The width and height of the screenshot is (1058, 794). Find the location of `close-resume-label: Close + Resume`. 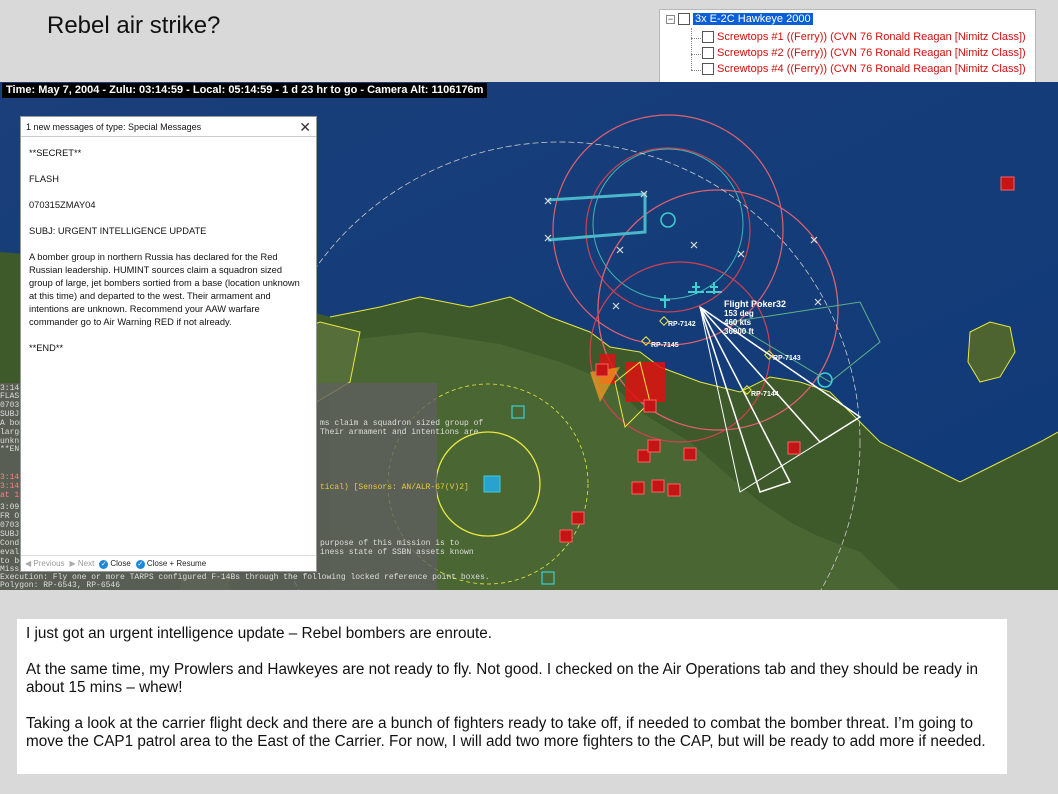

close-resume-label: Close + Resume is located at coordinates (176, 563).